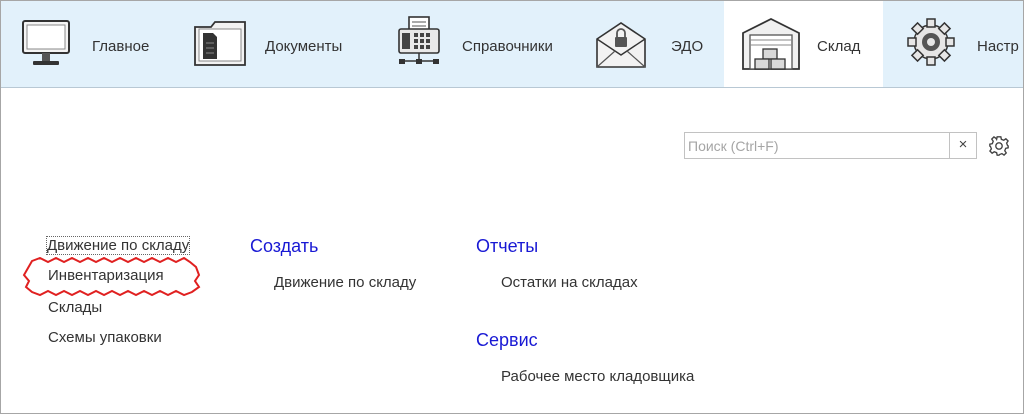 This screenshot has height=414, width=1024. Describe the element at coordinates (818, 145) in the screenshot. I see `search-input` at that location.